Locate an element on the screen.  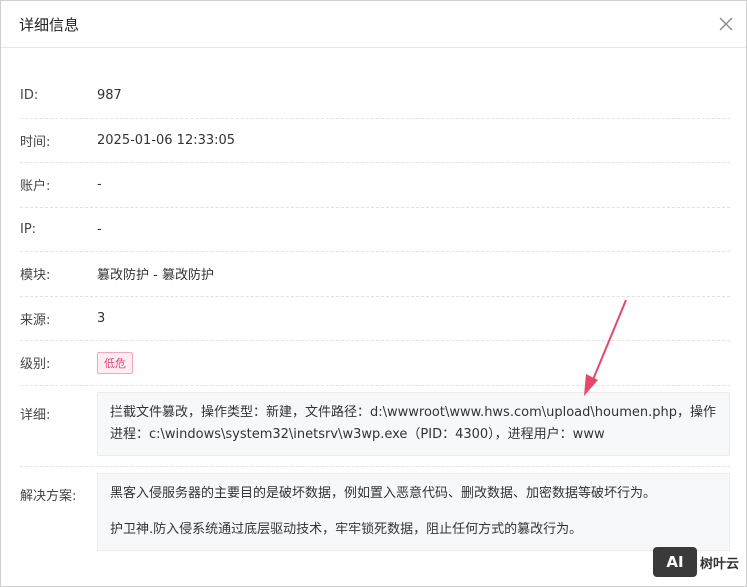
level-badge: 低危 is located at coordinates (115, 362).